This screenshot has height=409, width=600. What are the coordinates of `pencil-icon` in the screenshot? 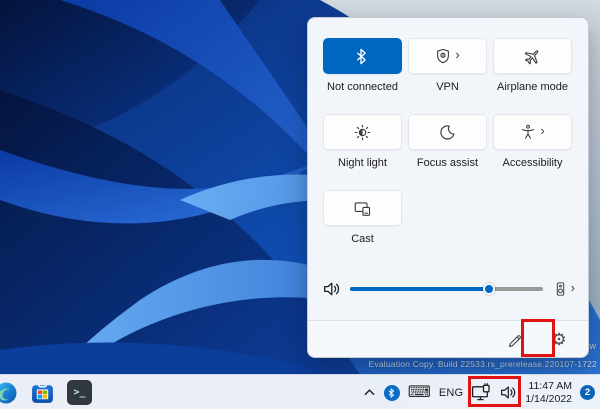 It's located at (514, 340).